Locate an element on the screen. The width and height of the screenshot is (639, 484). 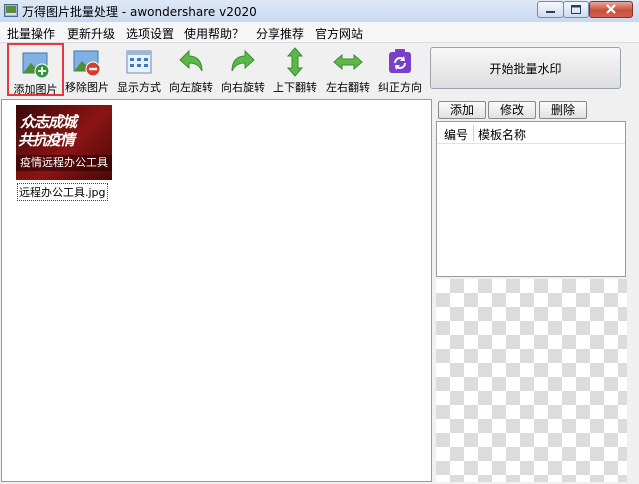
flip-horizontal-label: 左右翻转 is located at coordinates (348, 87).